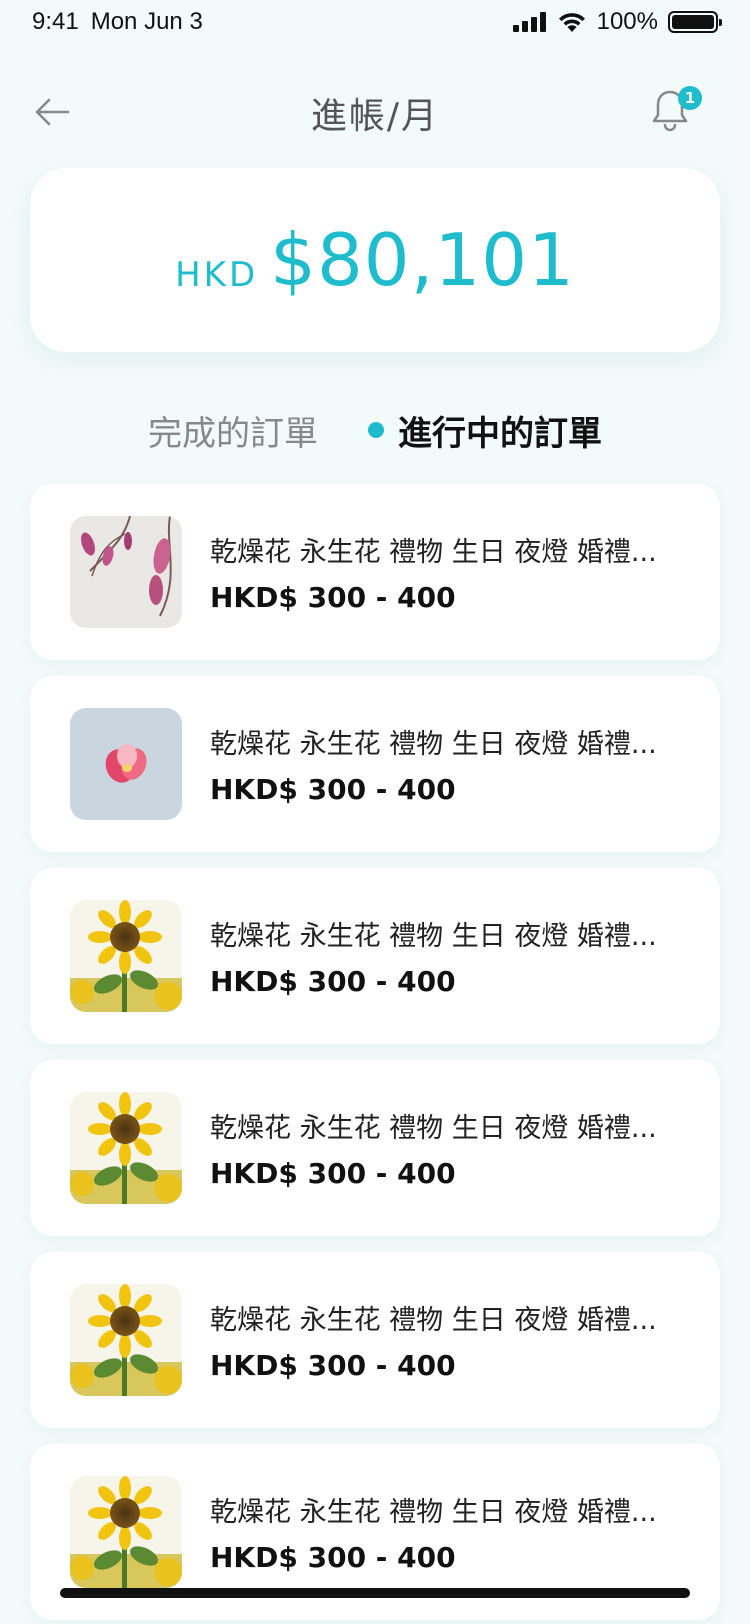 The image size is (750, 1624). I want to click on balance-amount: $80,101, so click(422, 260).